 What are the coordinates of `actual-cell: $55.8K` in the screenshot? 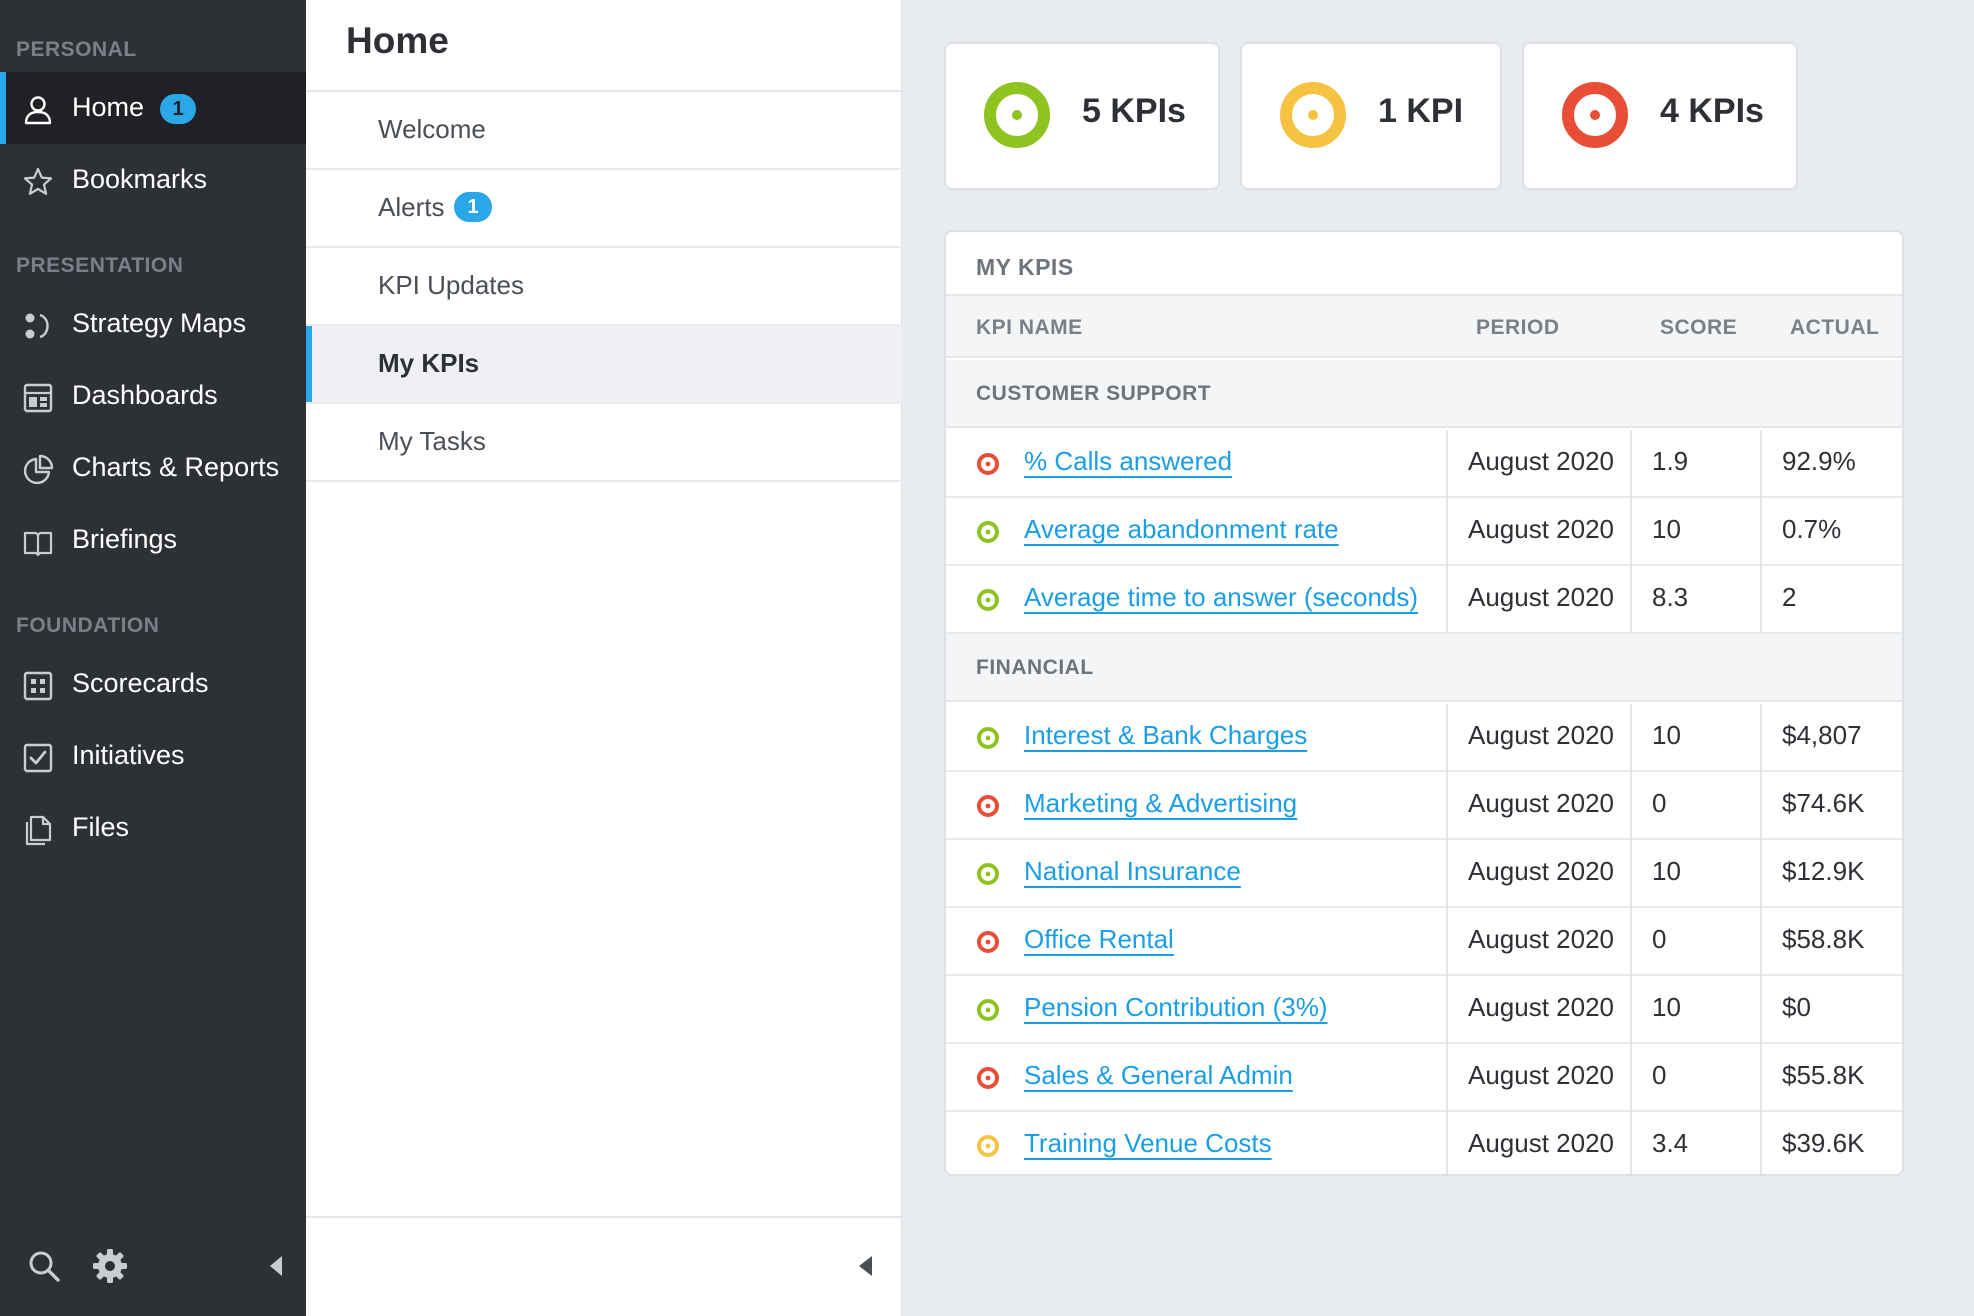 It's located at (1831, 1078).